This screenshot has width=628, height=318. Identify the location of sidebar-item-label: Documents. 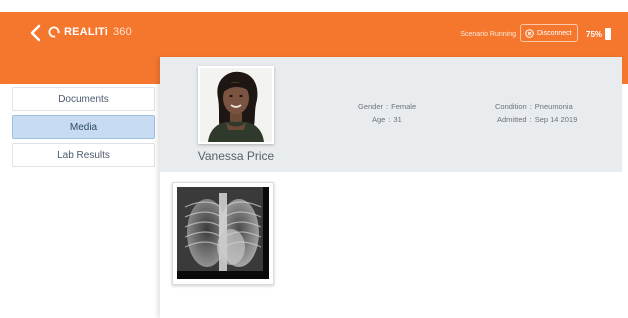
(83, 99).